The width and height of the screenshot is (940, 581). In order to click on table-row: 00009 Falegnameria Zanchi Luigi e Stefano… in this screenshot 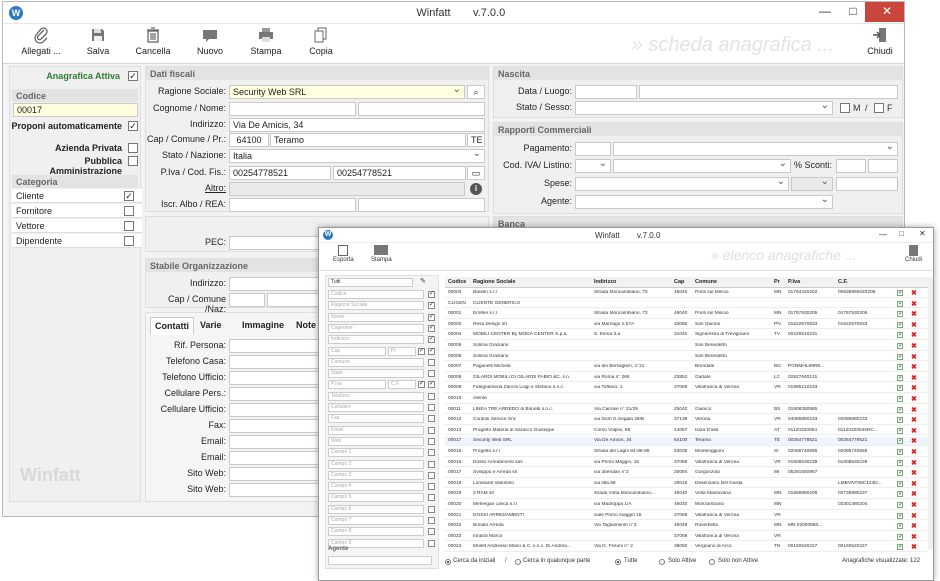, I will do `click(686, 388)`.